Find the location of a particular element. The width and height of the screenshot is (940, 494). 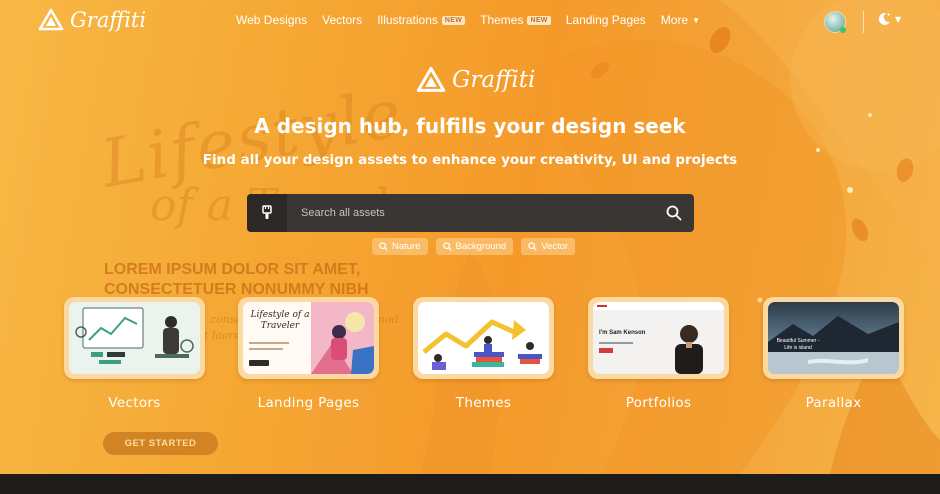

nav-link-vectors: Vectors is located at coordinates (342, 20).